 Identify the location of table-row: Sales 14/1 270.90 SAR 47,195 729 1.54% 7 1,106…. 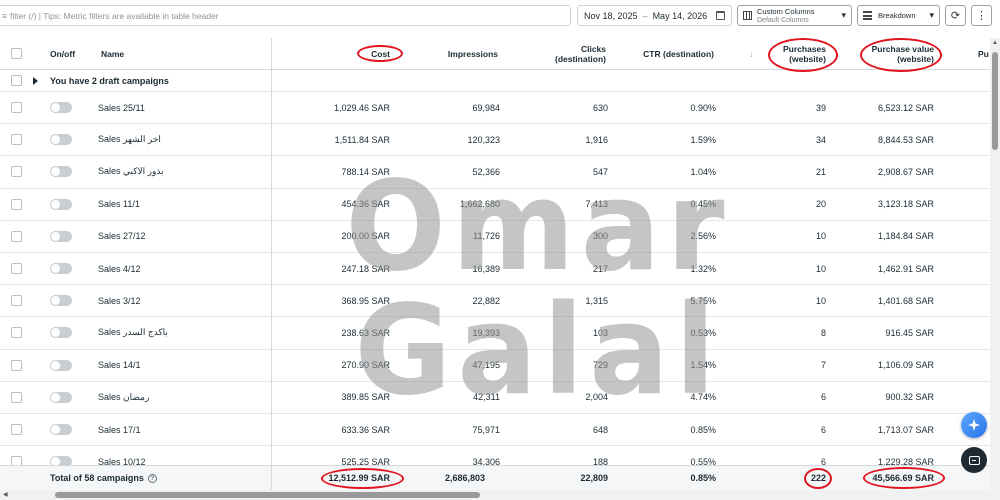
(495, 365).